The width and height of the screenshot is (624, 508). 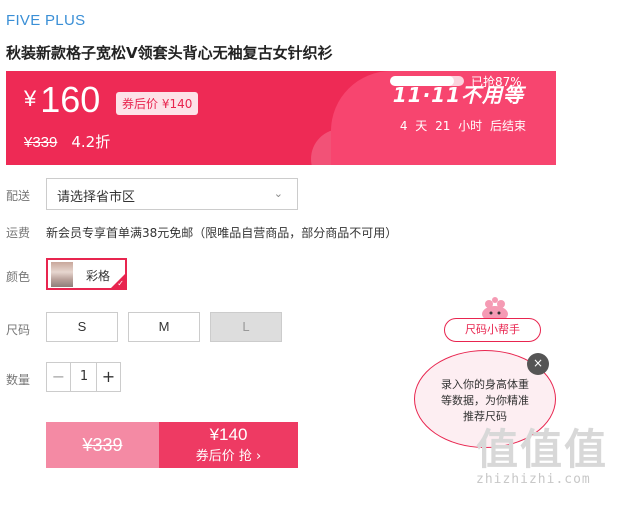 What do you see at coordinates (485, 400) in the screenshot?
I see `size-helper-text: 录入你的身高体重等数据，为你精准推荐尺码` at bounding box center [485, 400].